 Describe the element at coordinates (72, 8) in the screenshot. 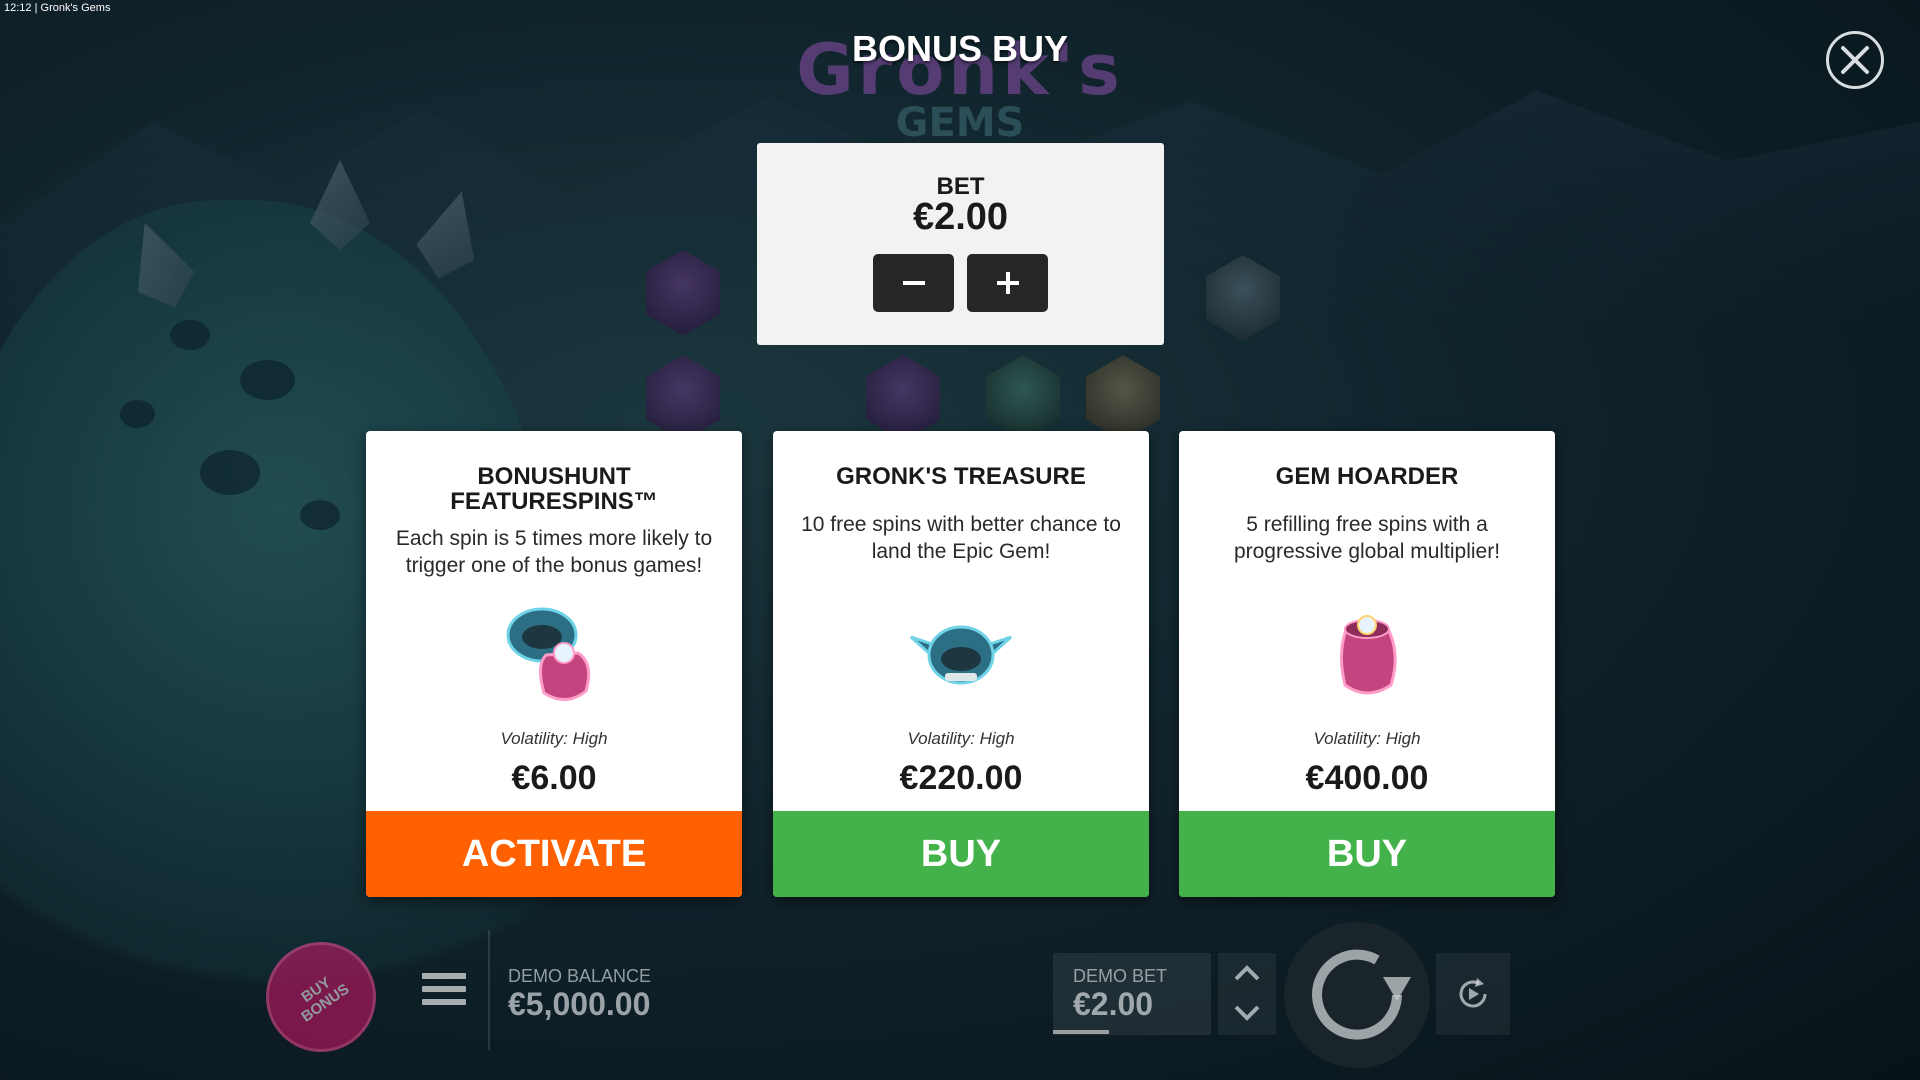

I see `status-app-title: | Gronk's Gems` at that location.